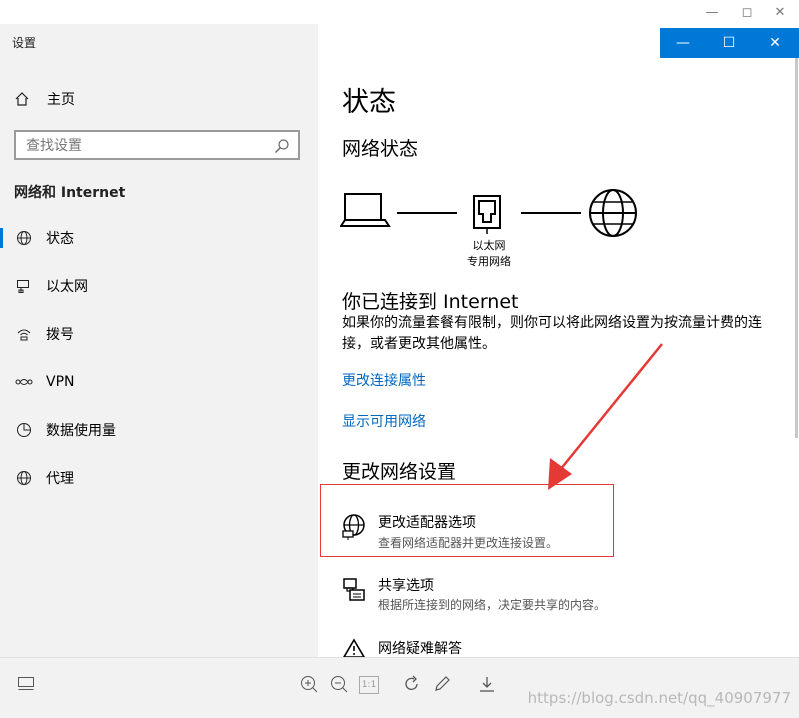 This screenshot has width=799, height=718. What do you see at coordinates (384, 421) in the screenshot?
I see `show-available-networks-link: 显示可用网络` at bounding box center [384, 421].